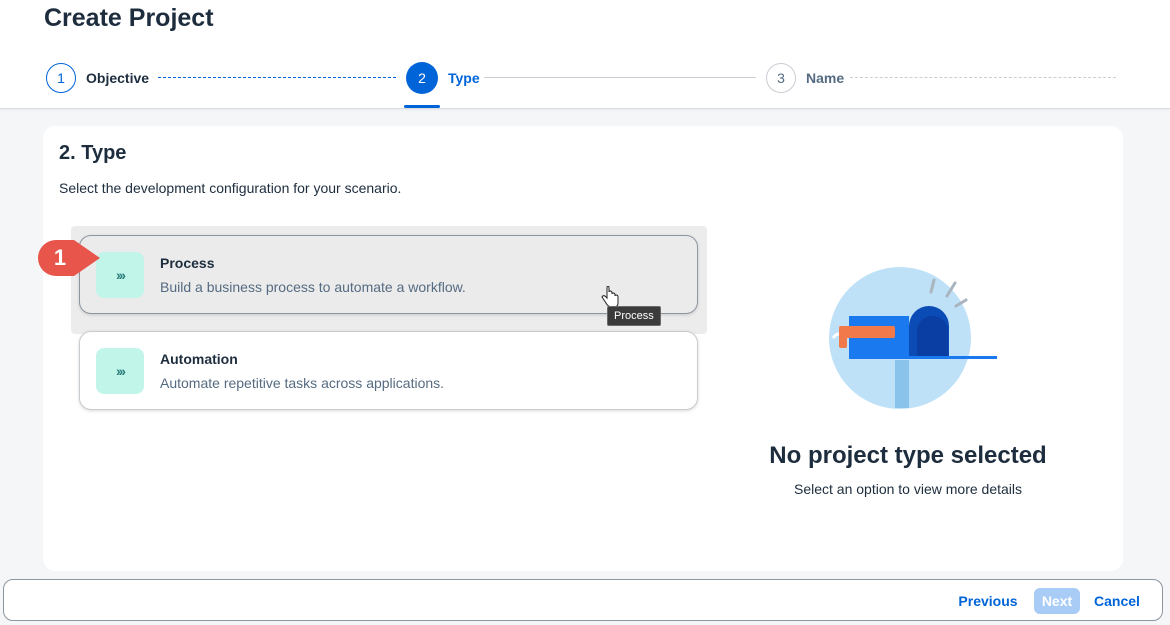 The height and width of the screenshot is (625, 1170). Describe the element at coordinates (187, 263) in the screenshot. I see `option-title: Process` at that location.